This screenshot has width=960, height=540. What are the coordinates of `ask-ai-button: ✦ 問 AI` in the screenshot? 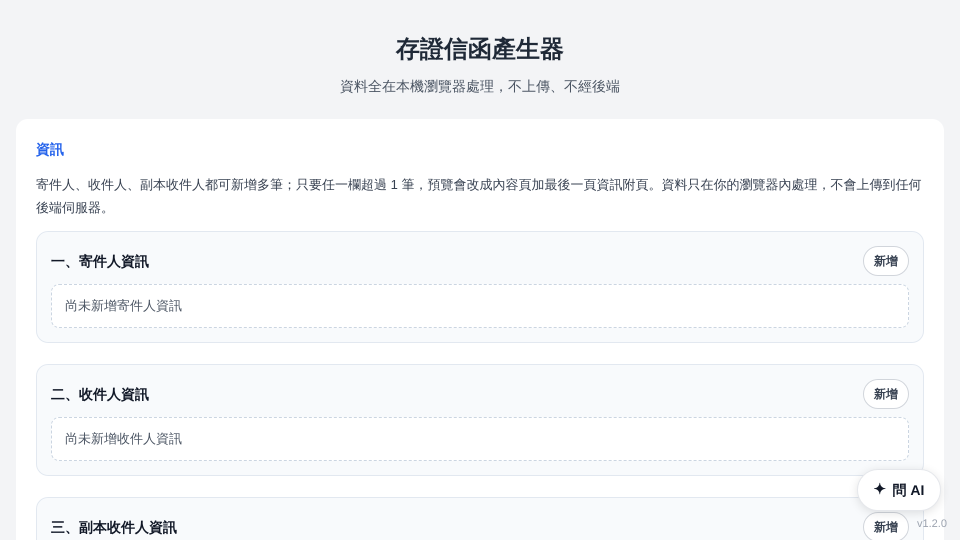 It's located at (899, 490).